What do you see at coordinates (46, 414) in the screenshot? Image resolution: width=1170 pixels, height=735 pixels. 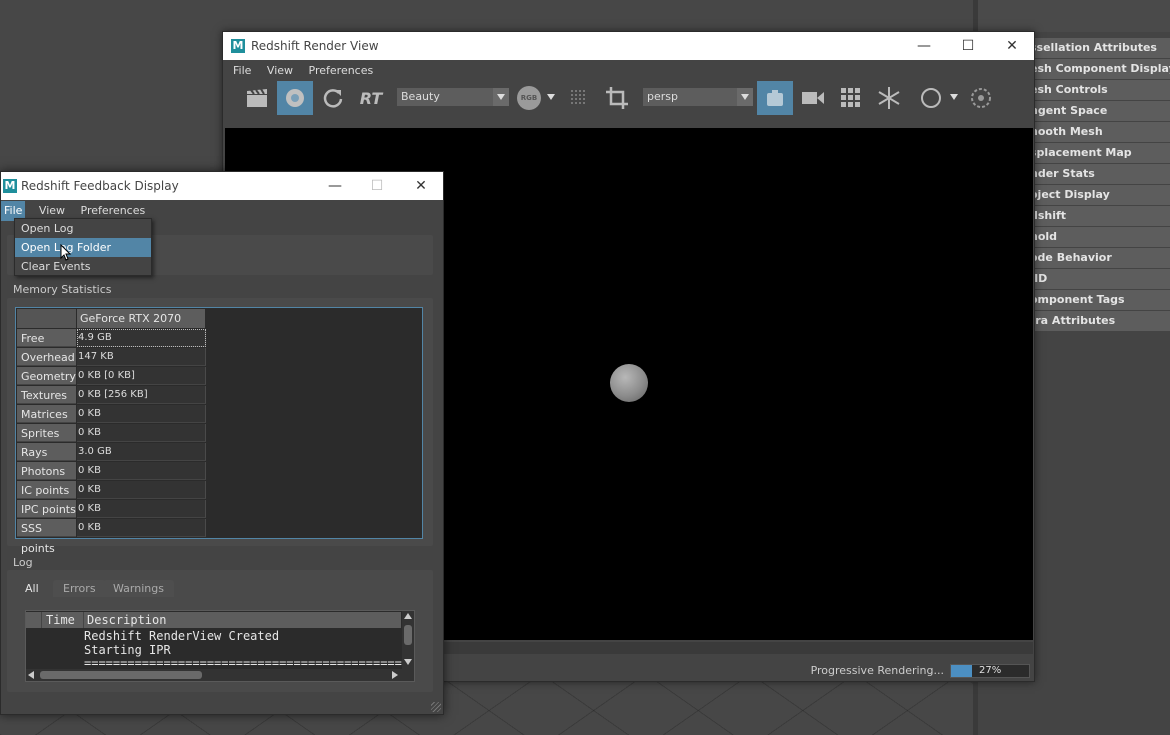 I see `memory-key: Matrices` at bounding box center [46, 414].